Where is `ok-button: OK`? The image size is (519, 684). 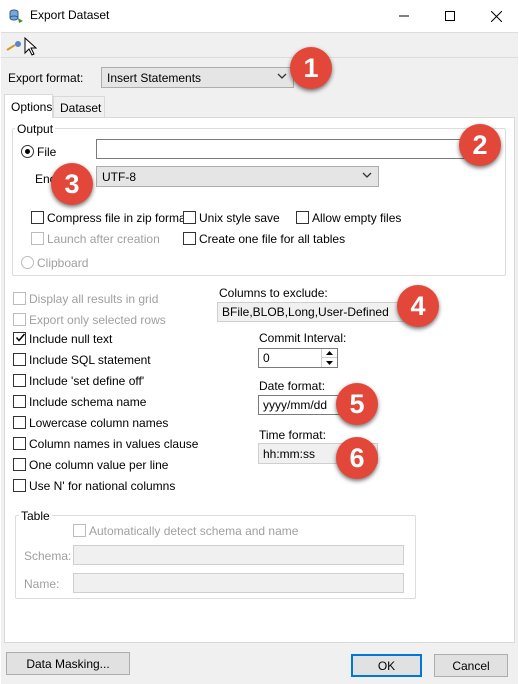
ok-button: OK is located at coordinates (386, 665).